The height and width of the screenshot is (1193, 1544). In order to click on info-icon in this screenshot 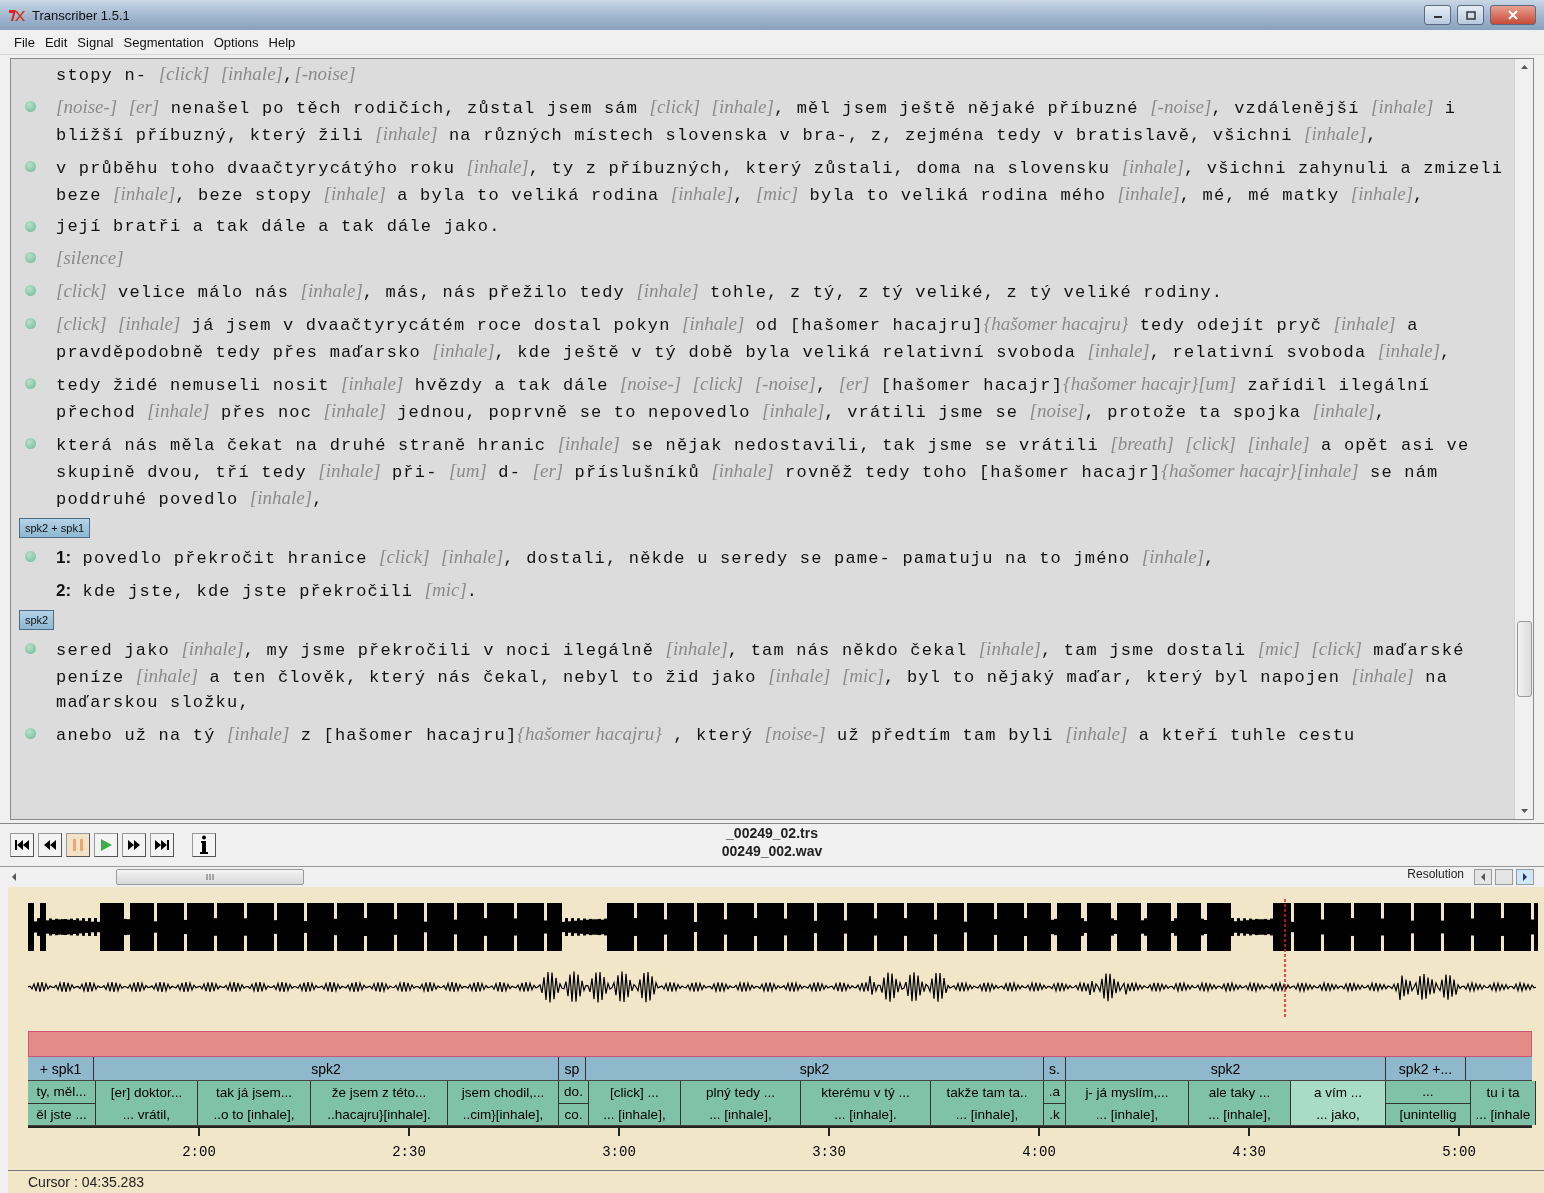, I will do `click(204, 845)`.